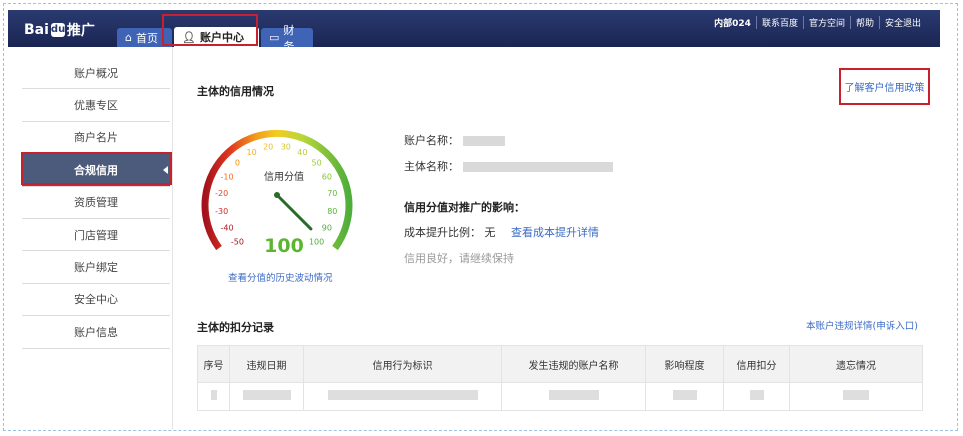 The image size is (963, 436). Describe the element at coordinates (327, 177) in the screenshot. I see `gauge-tick-label: 60` at that location.